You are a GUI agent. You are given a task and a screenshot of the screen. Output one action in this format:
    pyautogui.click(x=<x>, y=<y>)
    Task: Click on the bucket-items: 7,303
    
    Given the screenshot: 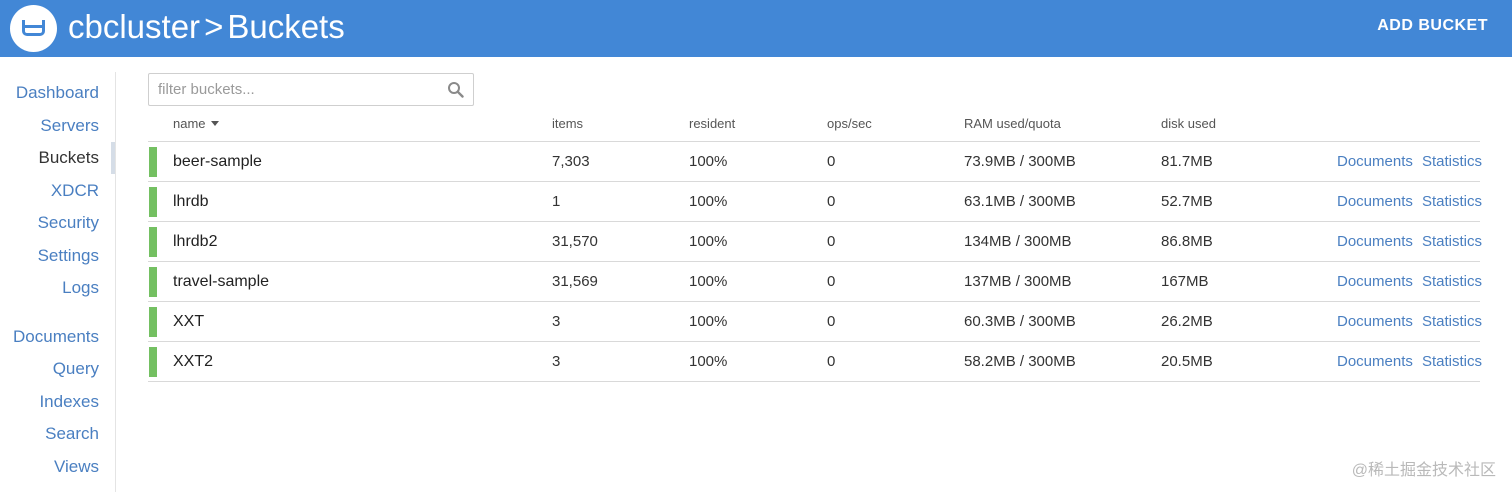 What is the action you would take?
    pyautogui.click(x=571, y=161)
    